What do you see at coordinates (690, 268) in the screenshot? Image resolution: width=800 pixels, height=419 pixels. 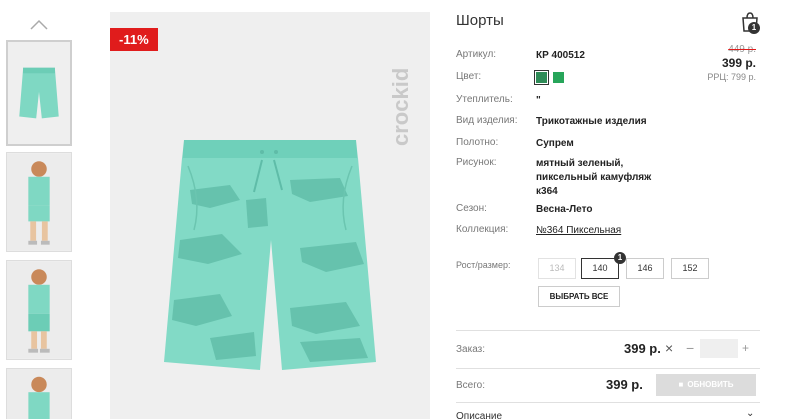 I see `size-option-152: 152` at bounding box center [690, 268].